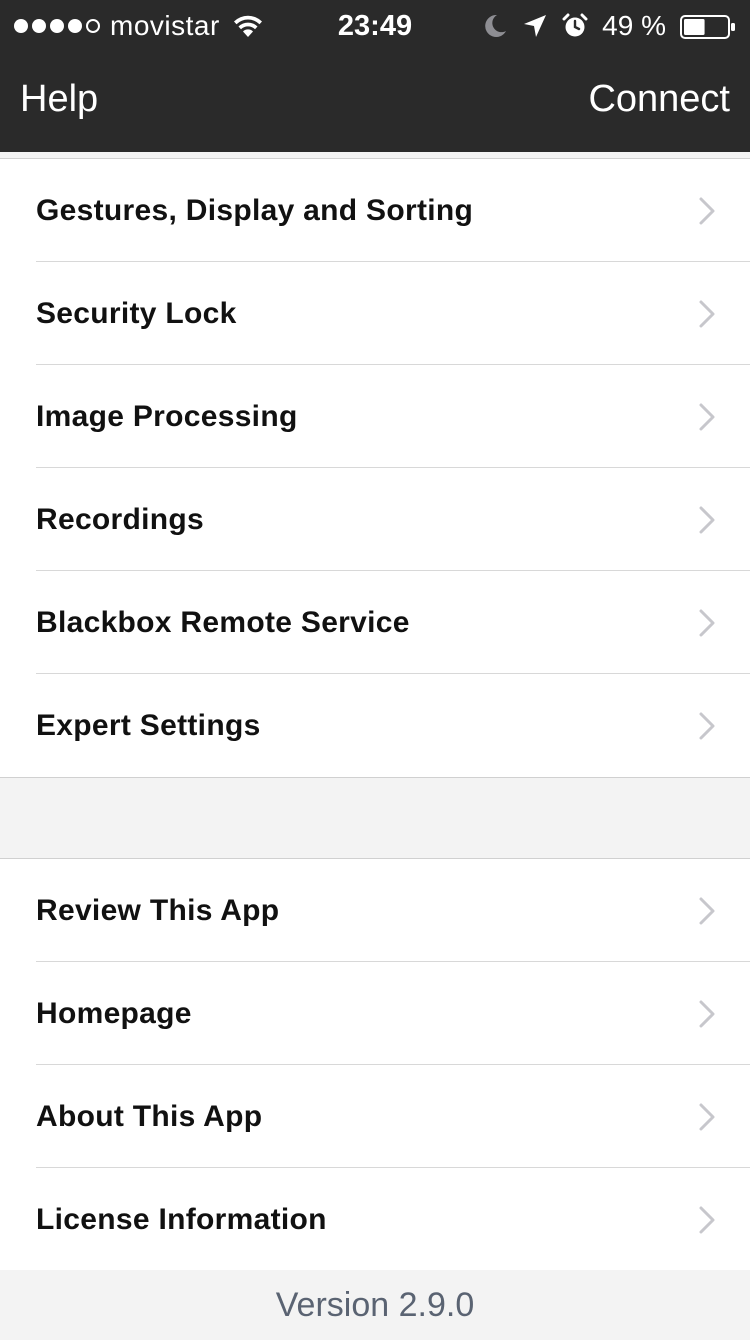 The width and height of the screenshot is (750, 1340). What do you see at coordinates (375, 1302) in the screenshot?
I see `version-footer: Version 2.9.0` at bounding box center [375, 1302].